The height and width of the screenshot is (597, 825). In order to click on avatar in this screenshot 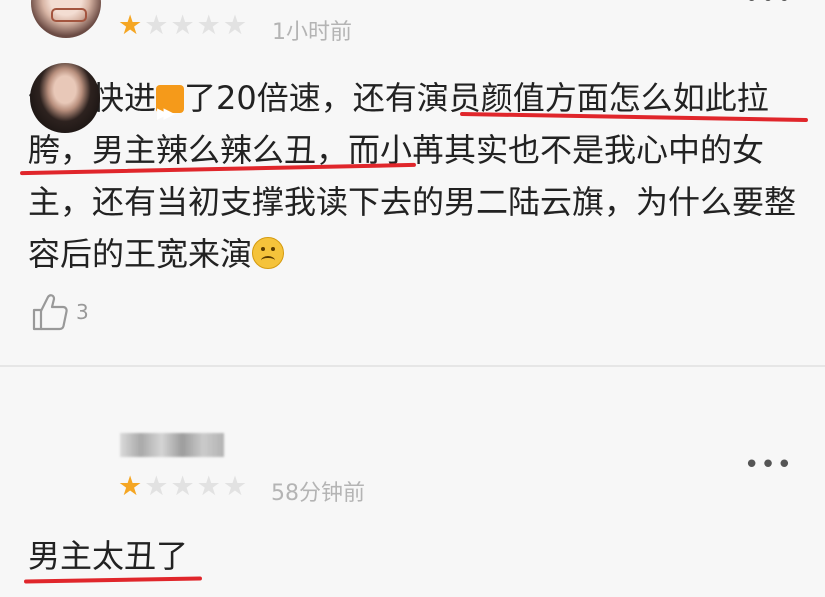, I will do `click(65, 98)`.